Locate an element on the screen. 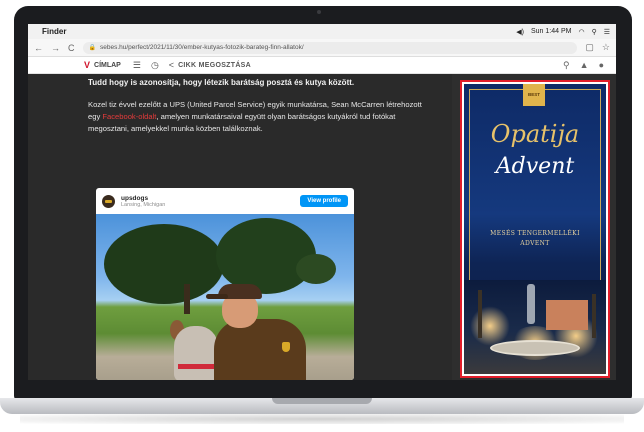 The height and width of the screenshot is (432, 644). site-navigation: V CÍMLAP ☰ ◷ < CIKK MEGOSZTÁSA ⚲ ▲ ● is located at coordinates (322, 65).